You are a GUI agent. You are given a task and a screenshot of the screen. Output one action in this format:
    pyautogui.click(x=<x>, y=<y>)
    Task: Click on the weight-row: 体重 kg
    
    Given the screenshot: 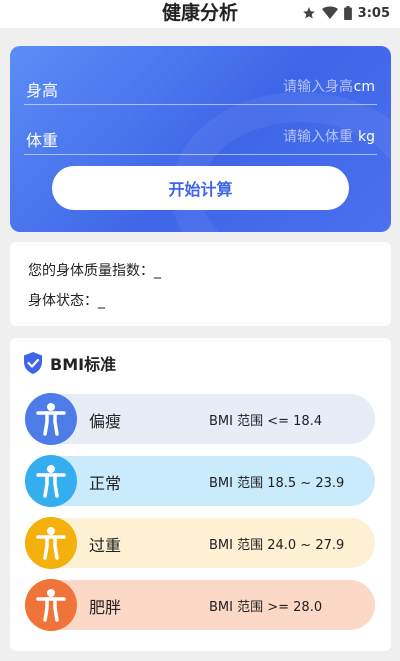 What is the action you would take?
    pyautogui.click(x=200, y=131)
    